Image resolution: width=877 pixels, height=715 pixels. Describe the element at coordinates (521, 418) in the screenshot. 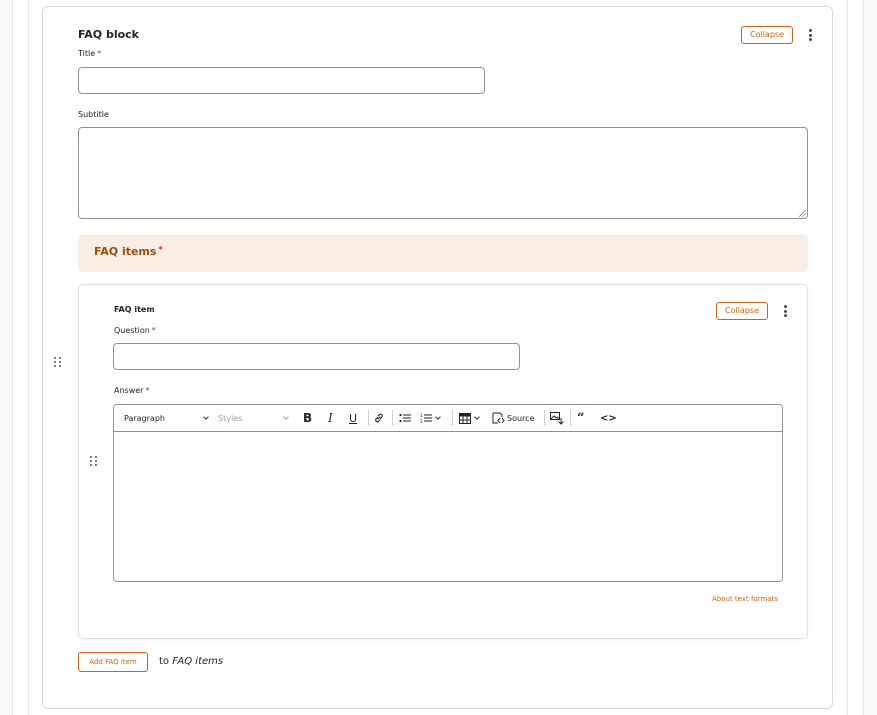

I see `source-button-label: Source` at that location.